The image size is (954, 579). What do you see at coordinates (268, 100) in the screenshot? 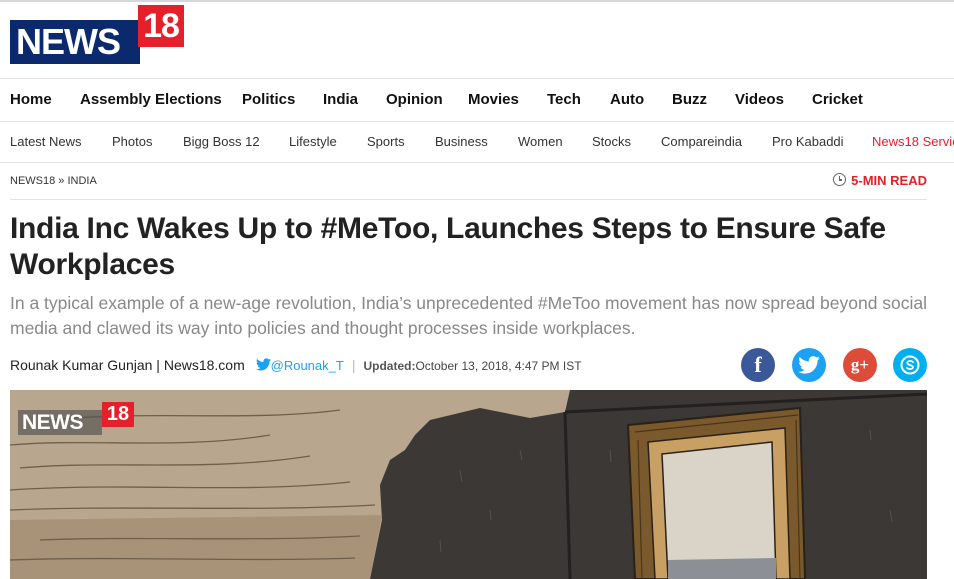
I see `nav-politics: Politics` at bounding box center [268, 100].